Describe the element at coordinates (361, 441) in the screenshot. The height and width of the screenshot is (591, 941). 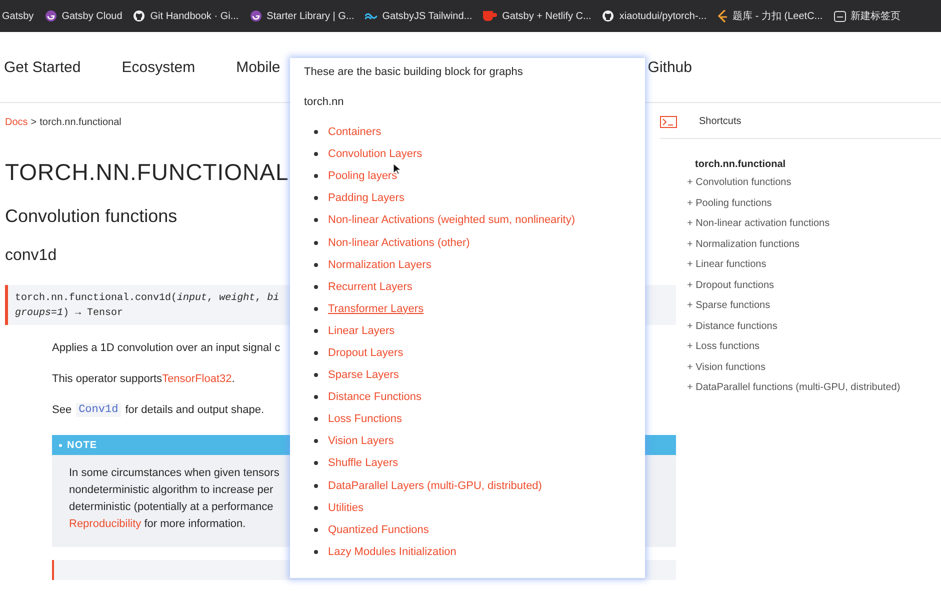
I see `menu-link: Vision Layers` at that location.